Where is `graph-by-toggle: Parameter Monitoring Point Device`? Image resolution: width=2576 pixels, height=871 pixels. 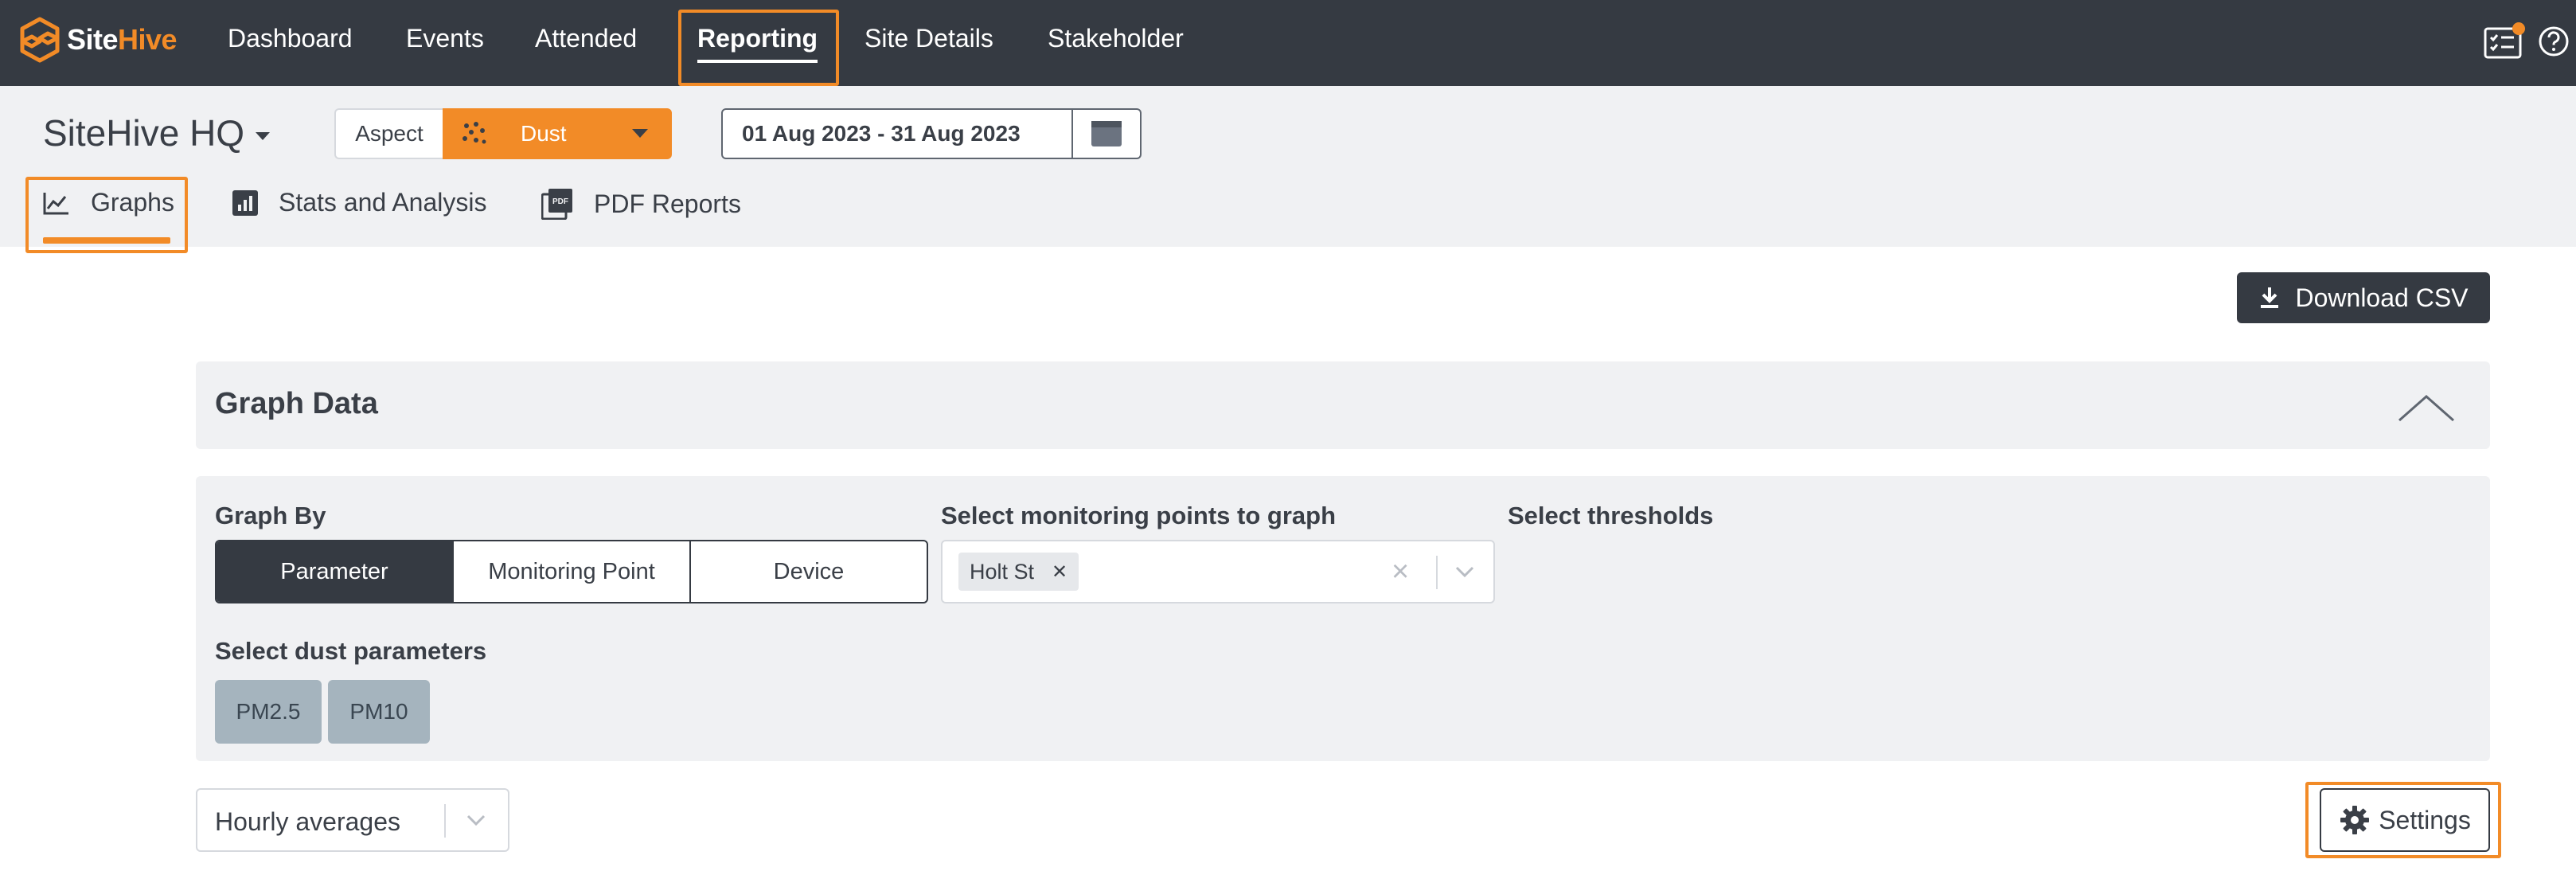
graph-by-toggle: Parameter Monitoring Point Device is located at coordinates (571, 571).